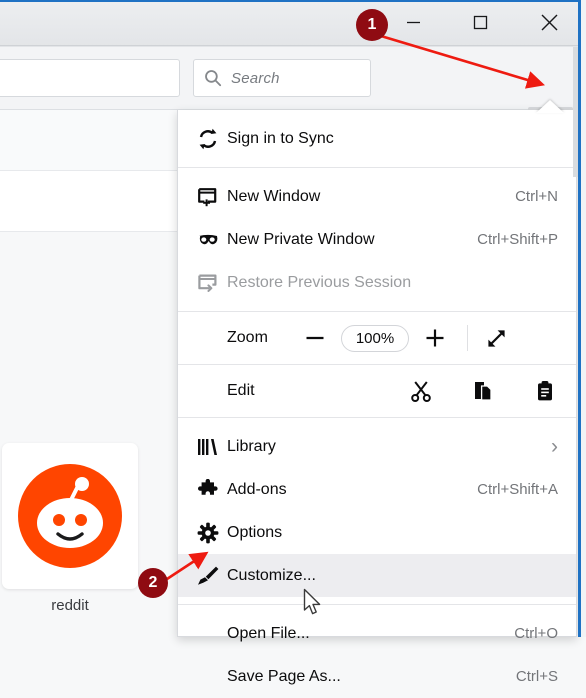 Image resolution: width=586 pixels, height=698 pixels. I want to click on reddit-logo, so click(70, 516).